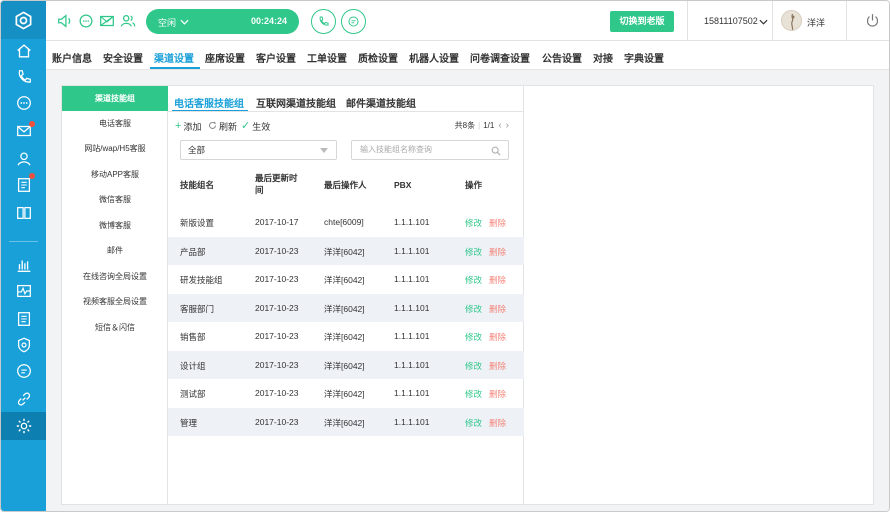  I want to click on chat-icon, so click(23, 103).